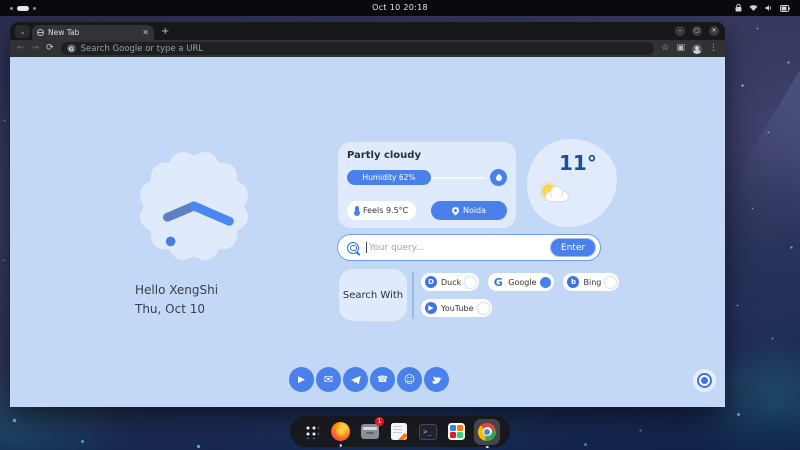 The width and height of the screenshot is (800, 450). Describe the element at coordinates (498, 282) in the screenshot. I see `google-icon: G` at that location.